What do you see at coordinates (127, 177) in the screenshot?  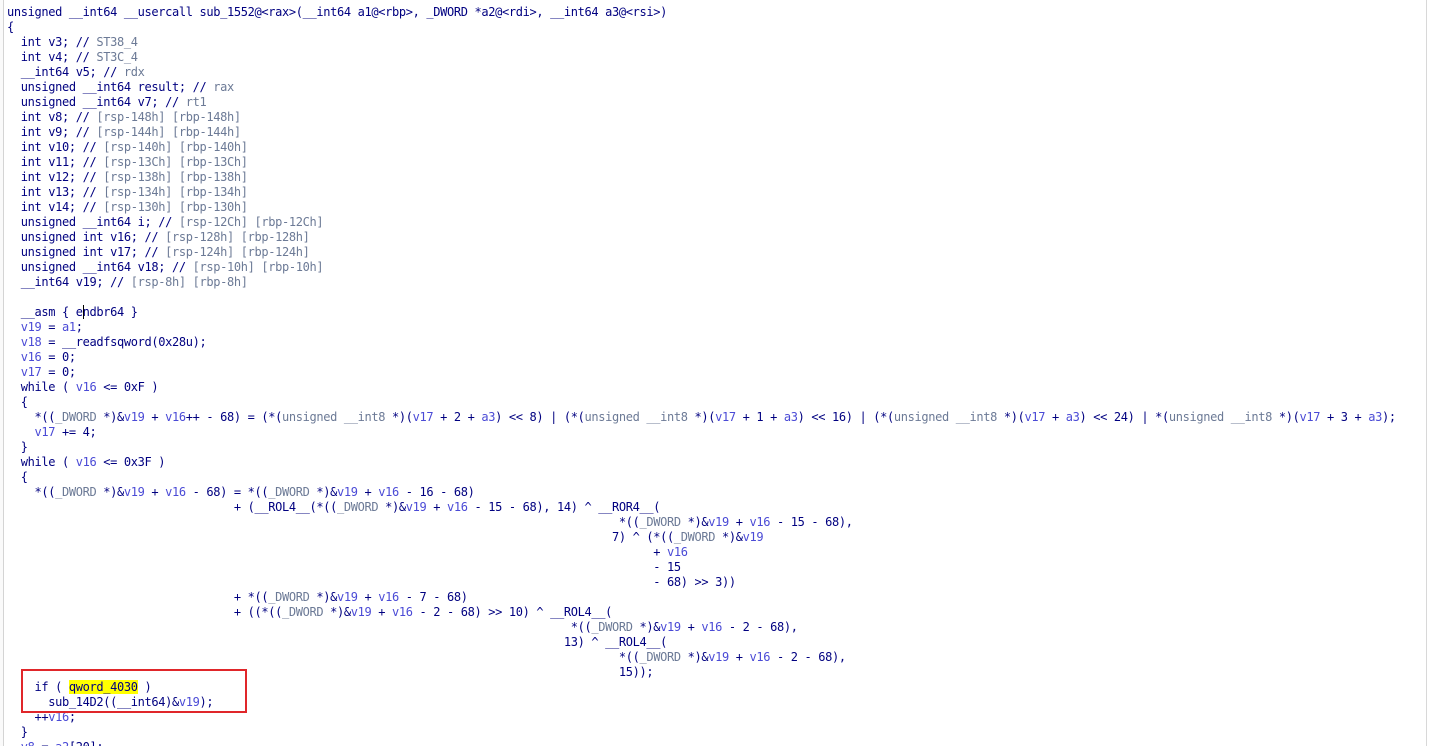 I see `code-line: int v12; // [rsp-138h] [rbp-138h]` at bounding box center [127, 177].